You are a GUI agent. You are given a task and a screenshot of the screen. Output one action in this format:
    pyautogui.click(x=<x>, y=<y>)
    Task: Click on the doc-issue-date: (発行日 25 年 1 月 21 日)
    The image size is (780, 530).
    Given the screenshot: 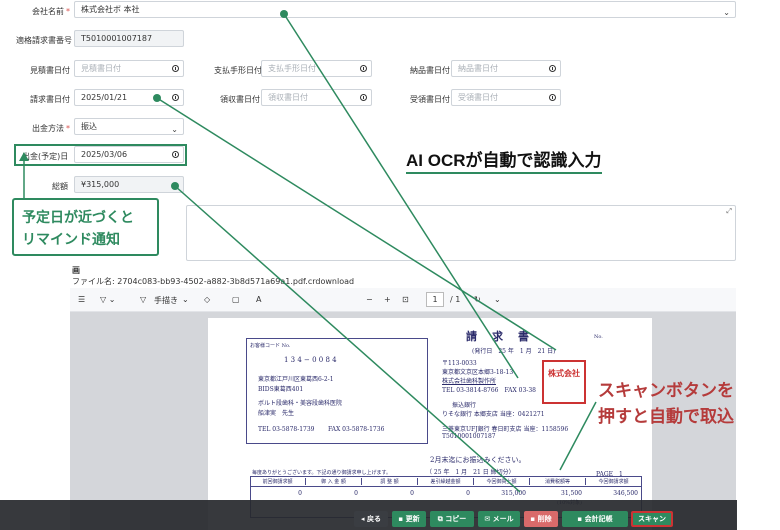 What is the action you would take?
    pyautogui.click(x=514, y=351)
    